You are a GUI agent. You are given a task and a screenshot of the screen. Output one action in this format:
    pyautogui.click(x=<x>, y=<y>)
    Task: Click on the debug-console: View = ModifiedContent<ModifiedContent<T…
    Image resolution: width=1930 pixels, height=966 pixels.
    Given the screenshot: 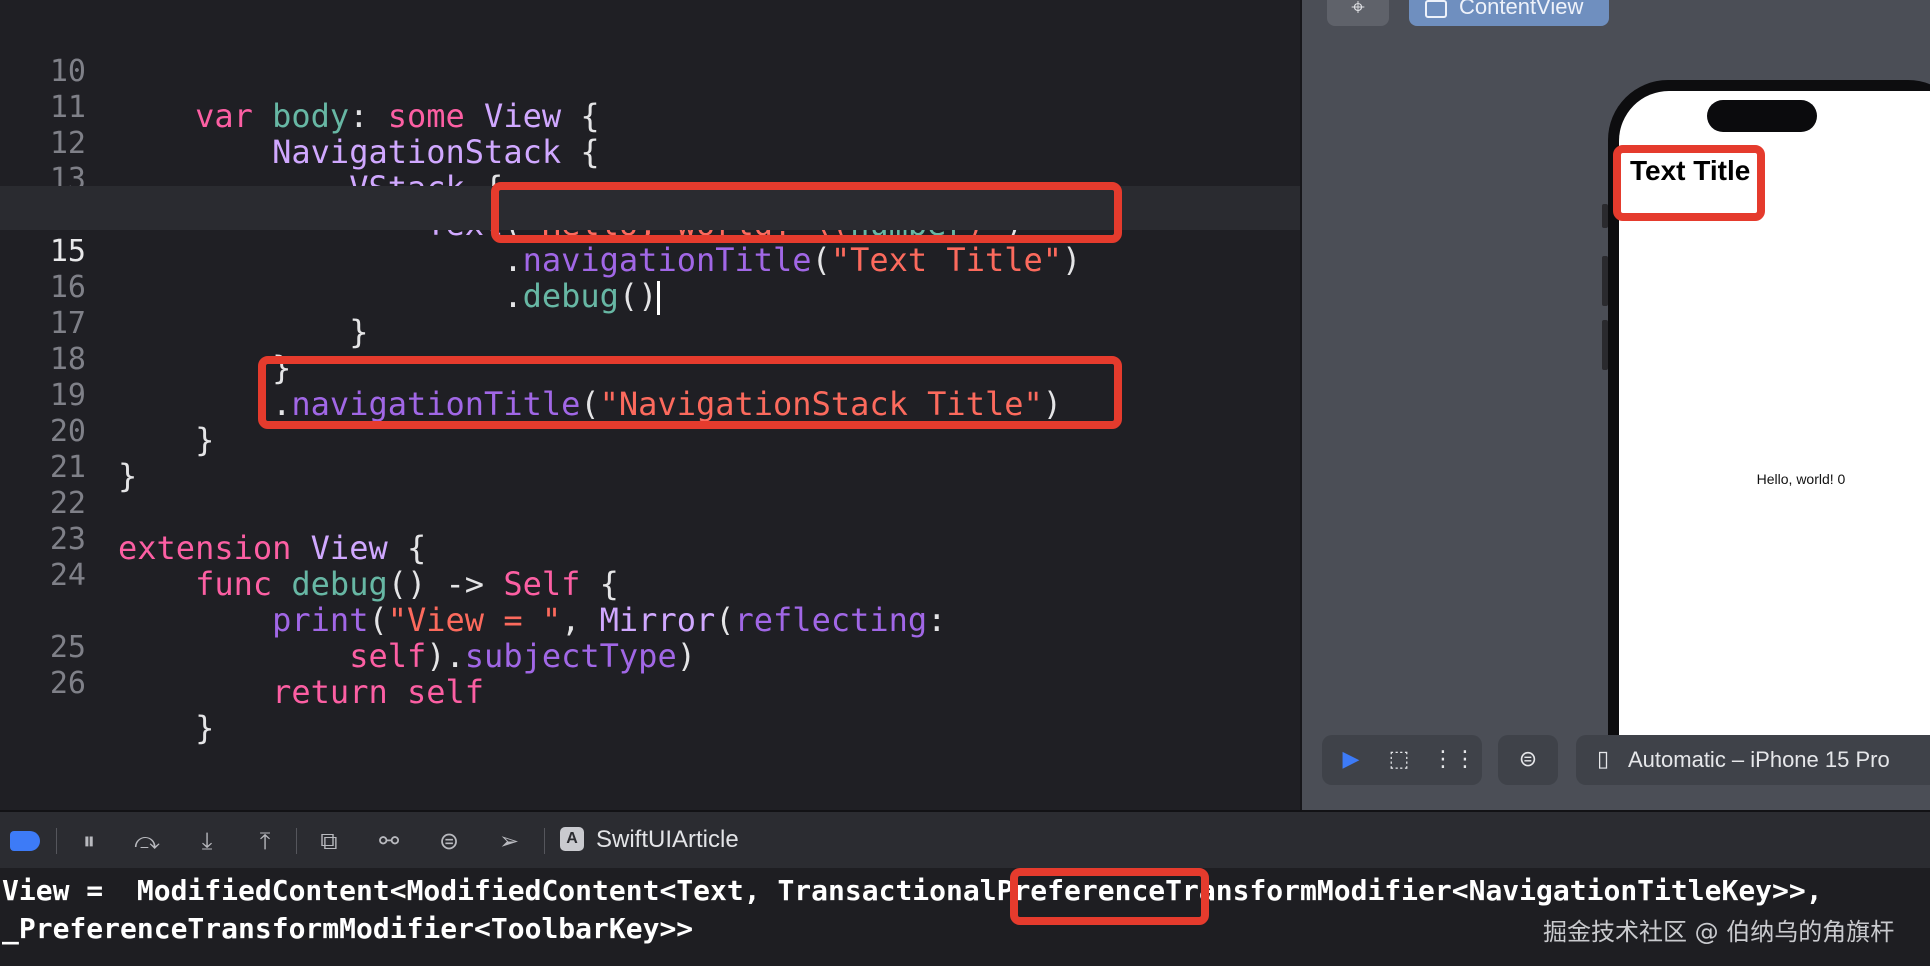 What is the action you would take?
    pyautogui.click(x=965, y=917)
    